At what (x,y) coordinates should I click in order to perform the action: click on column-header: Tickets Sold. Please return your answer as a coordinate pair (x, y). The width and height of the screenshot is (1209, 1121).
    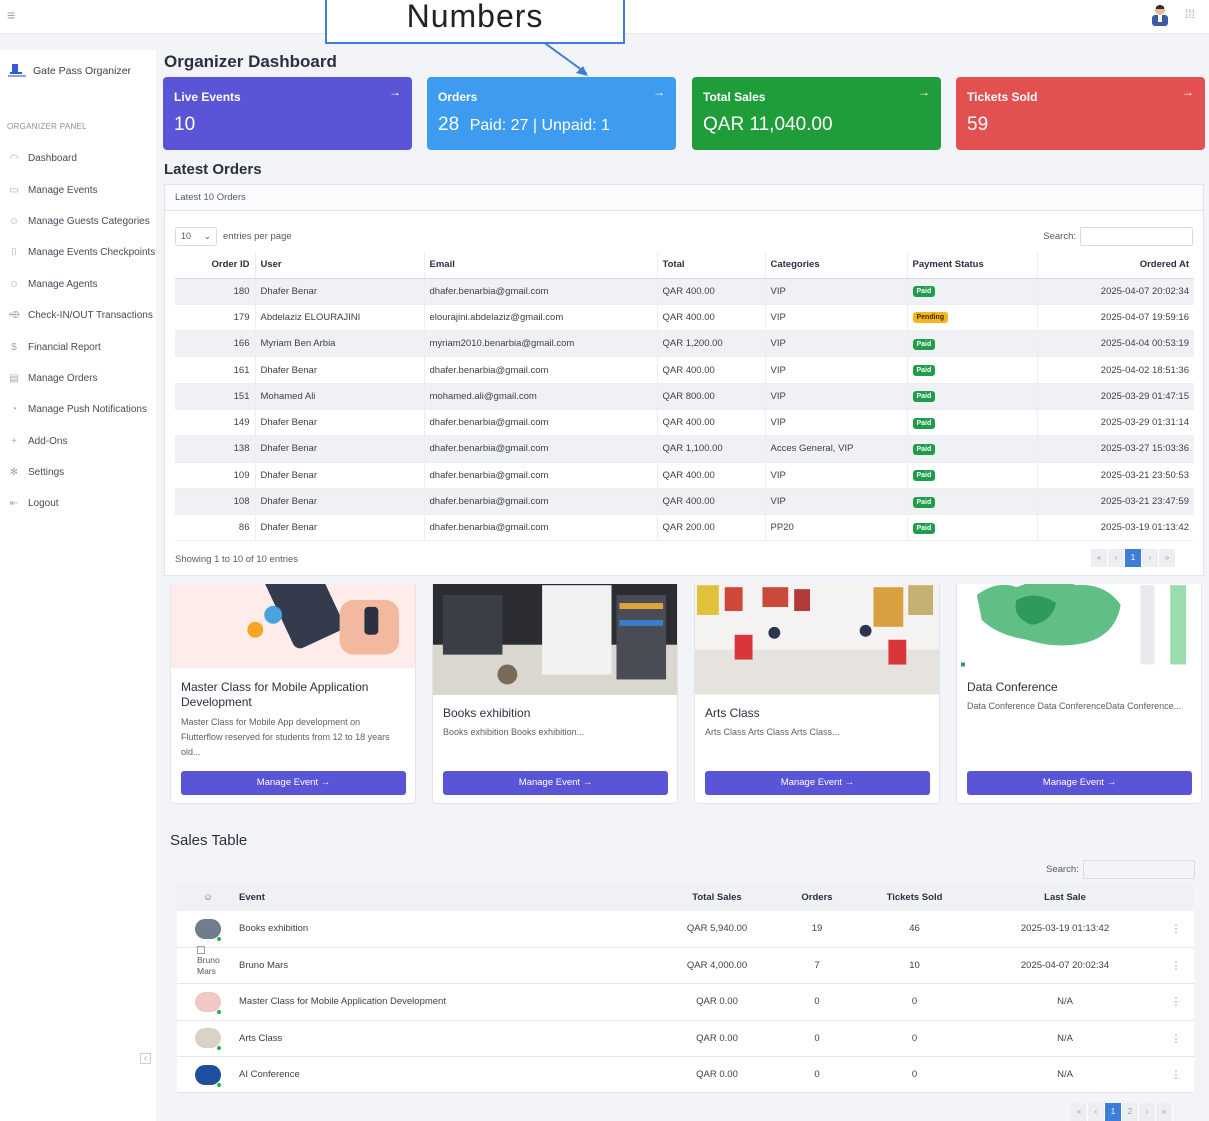
    Looking at the image, I should click on (914, 897).